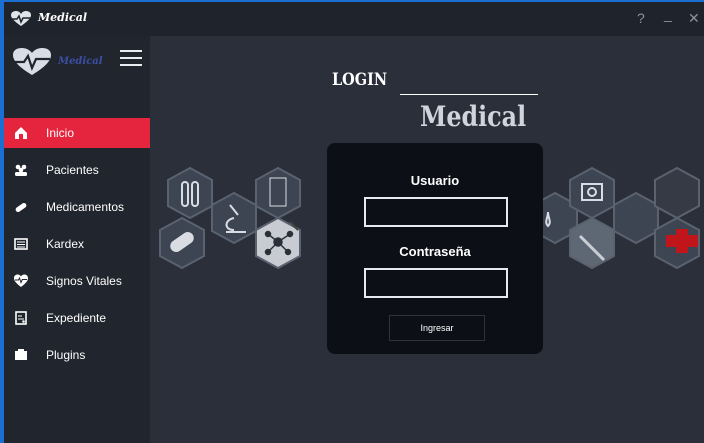 This screenshot has height=443, width=704. I want to click on sidebar-item-label: Kardex, so click(65, 244).